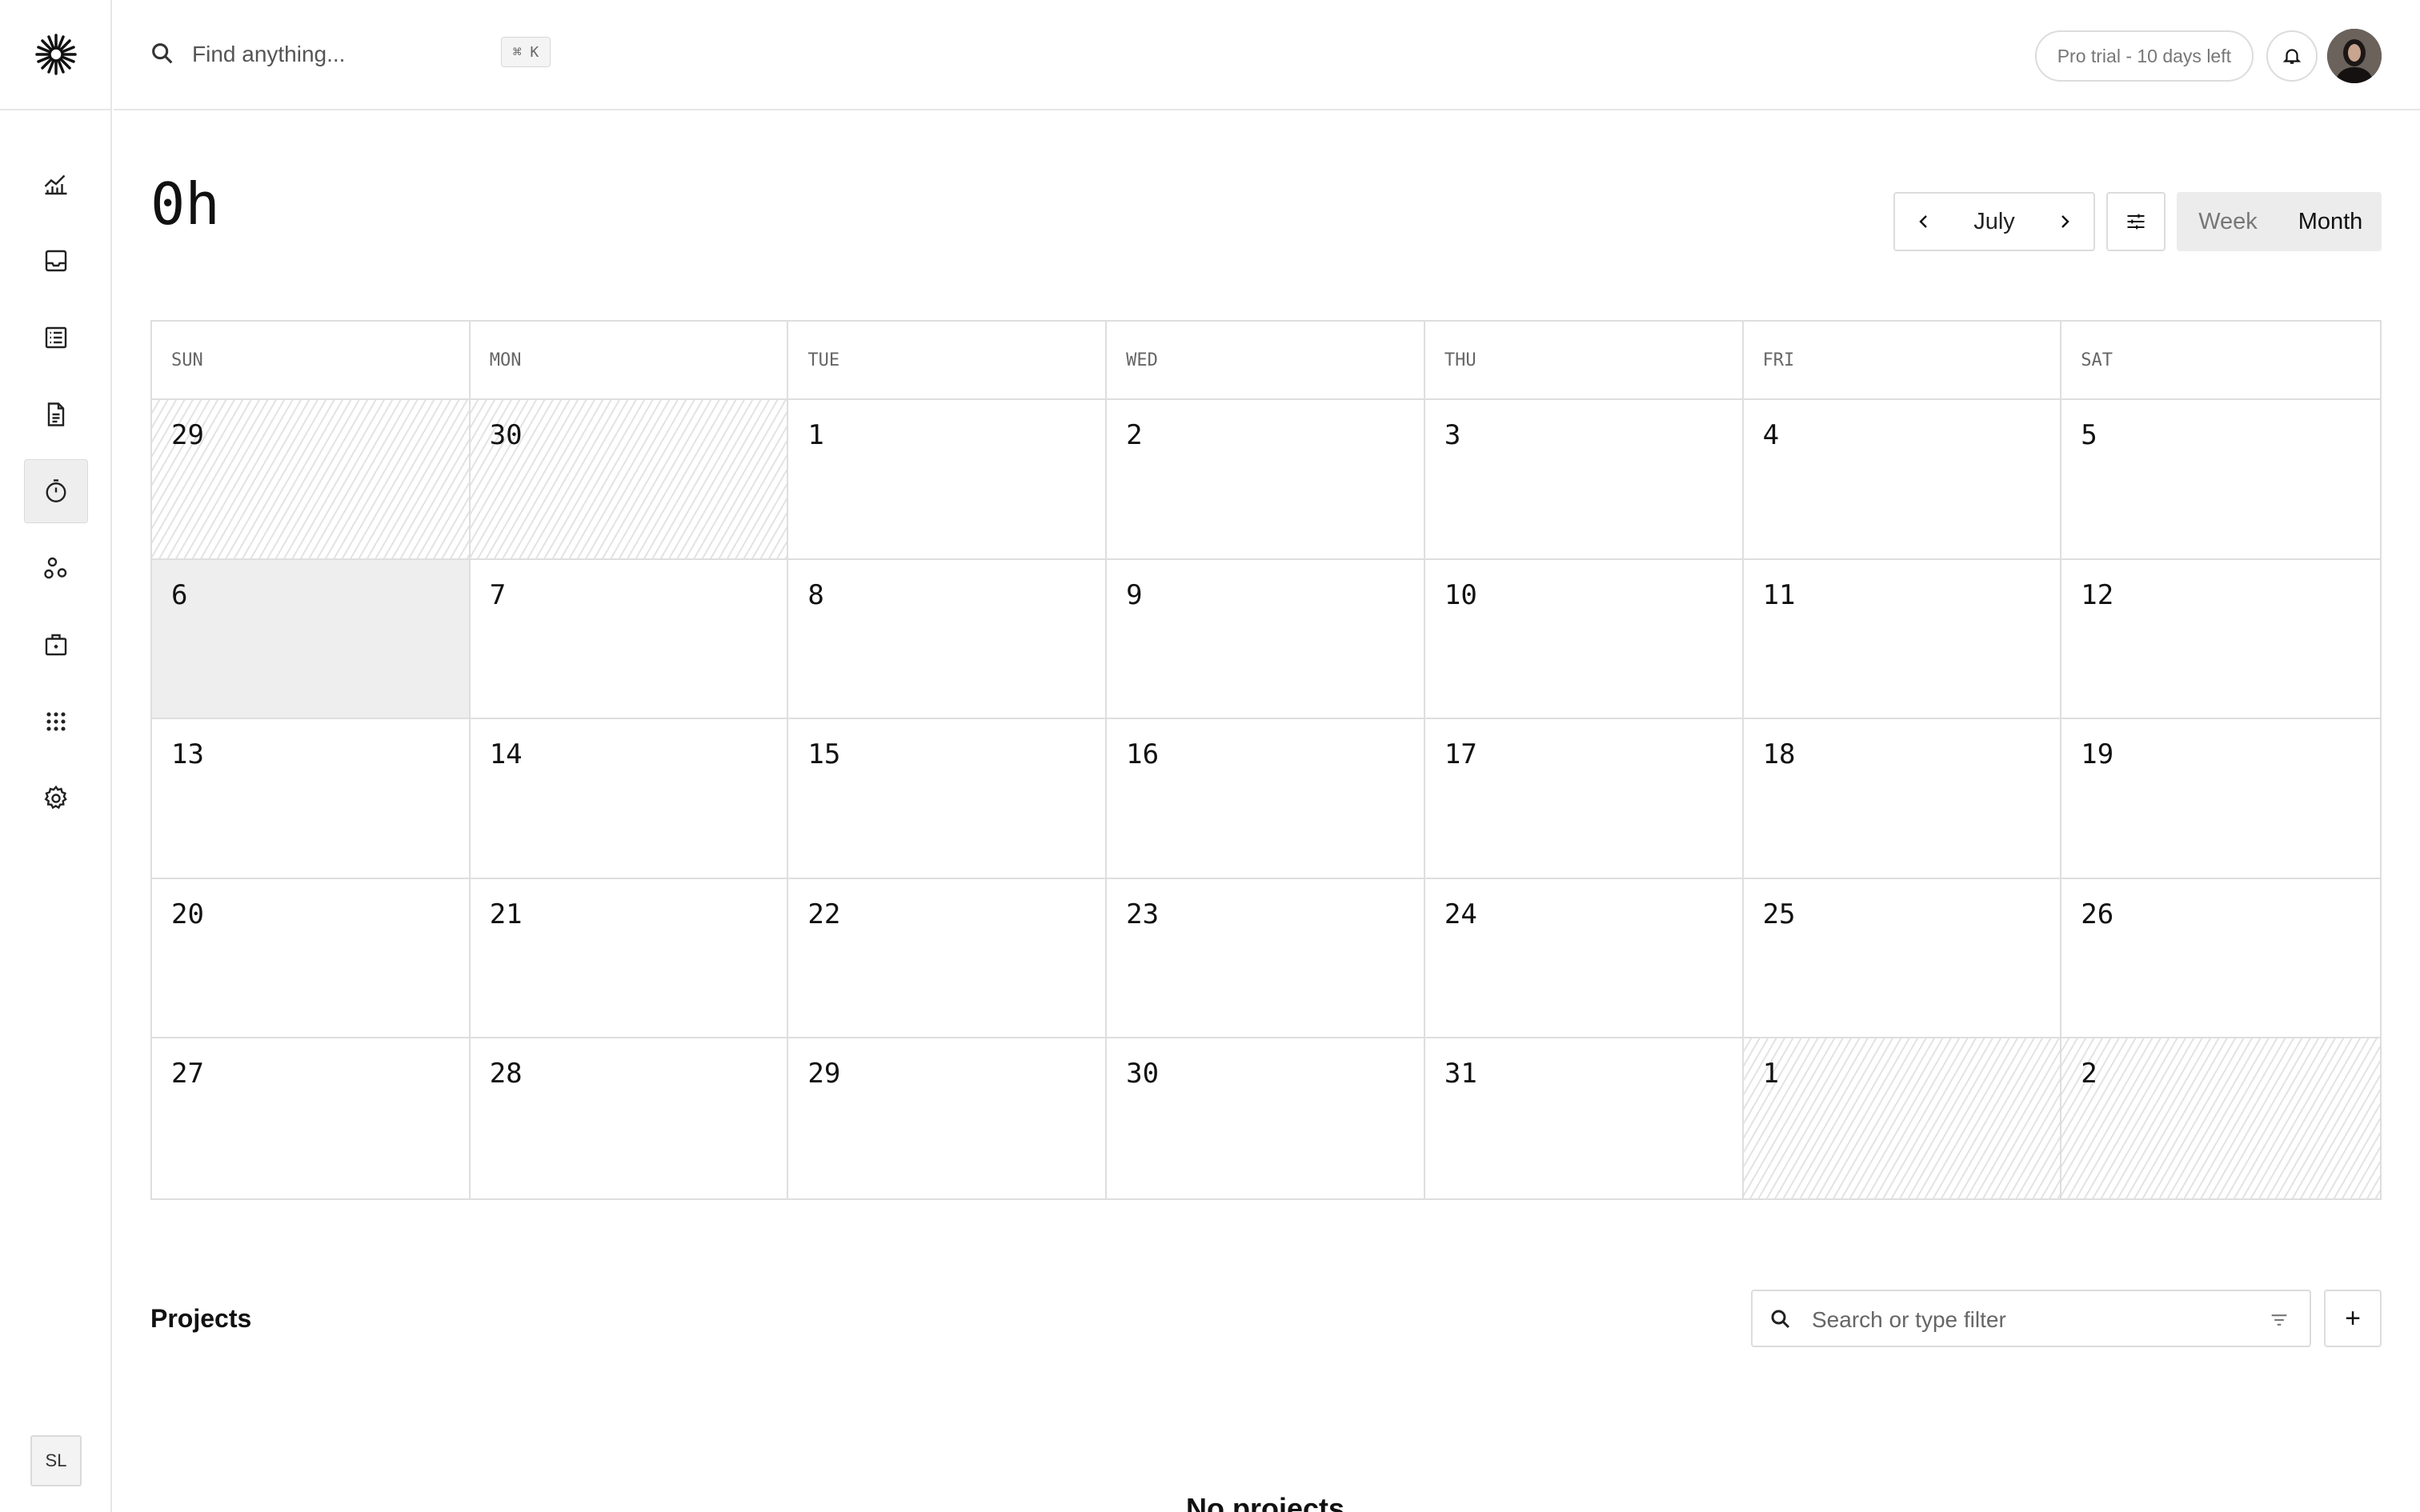 The height and width of the screenshot is (1512, 2420). Describe the element at coordinates (56, 756) in the screenshot. I see `sidebar: SL` at that location.